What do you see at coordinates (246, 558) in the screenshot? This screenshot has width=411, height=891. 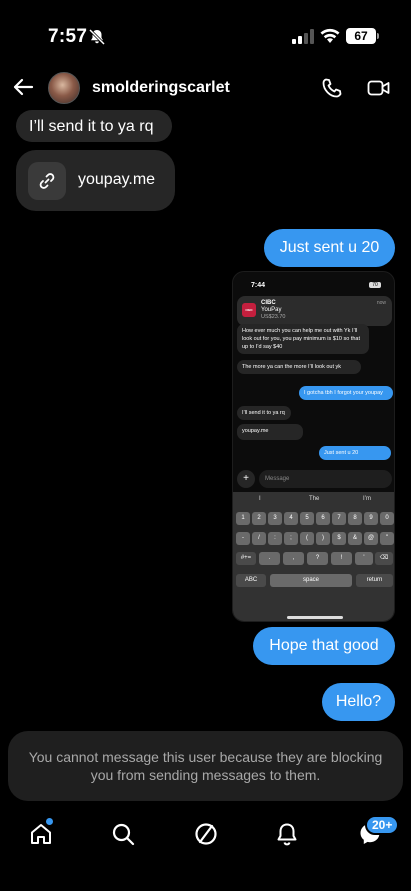 I see `keyboard-key: #+=` at bounding box center [246, 558].